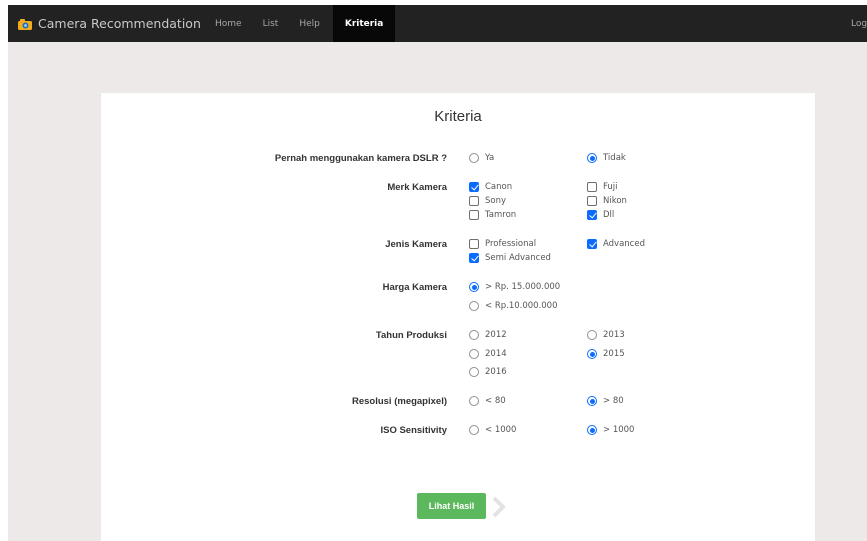  Describe the element at coordinates (592, 187) in the screenshot. I see `checkbox-fuji` at that location.